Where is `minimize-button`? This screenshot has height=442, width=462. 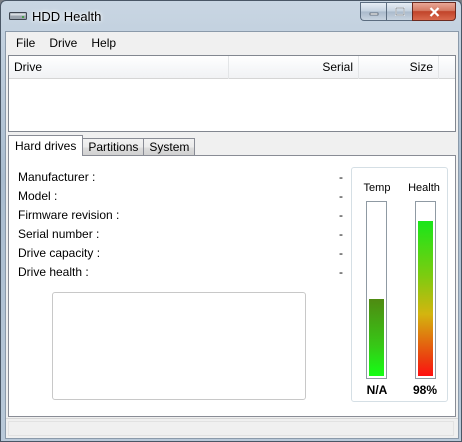 minimize-button is located at coordinates (373, 11).